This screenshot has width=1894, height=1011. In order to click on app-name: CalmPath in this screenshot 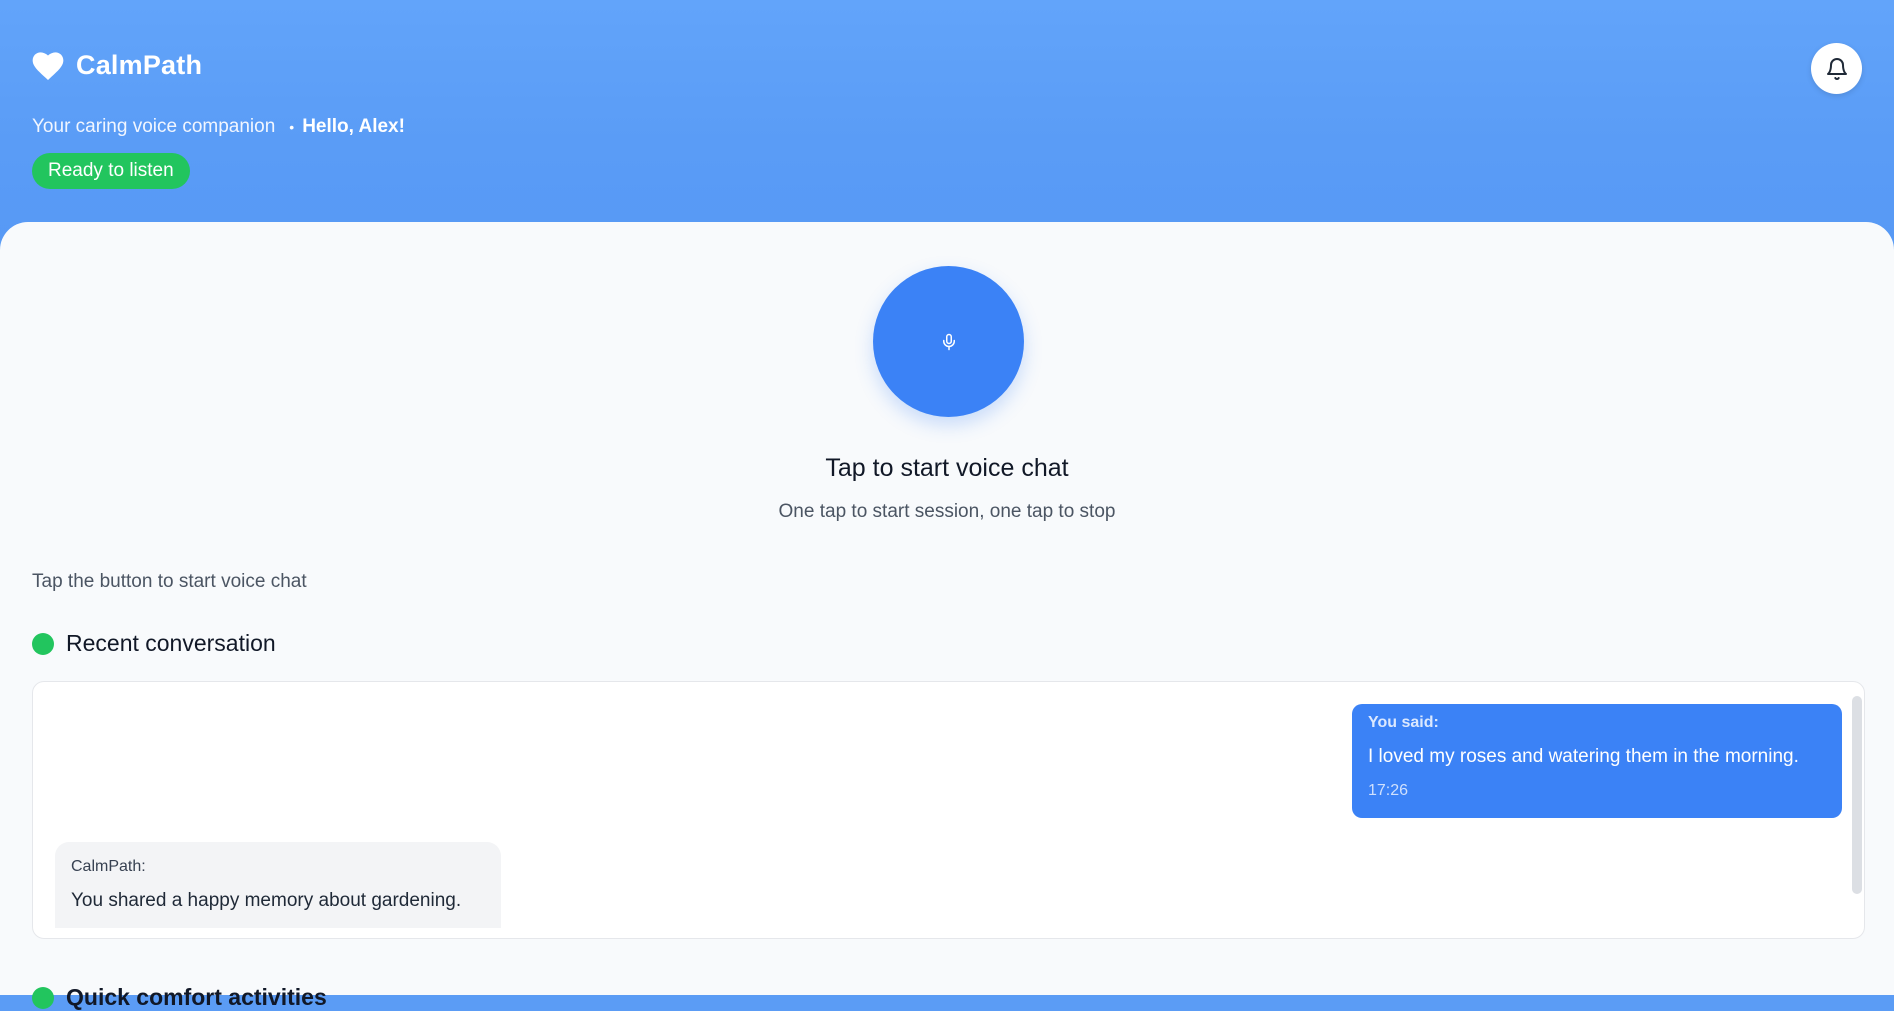, I will do `click(139, 65)`.